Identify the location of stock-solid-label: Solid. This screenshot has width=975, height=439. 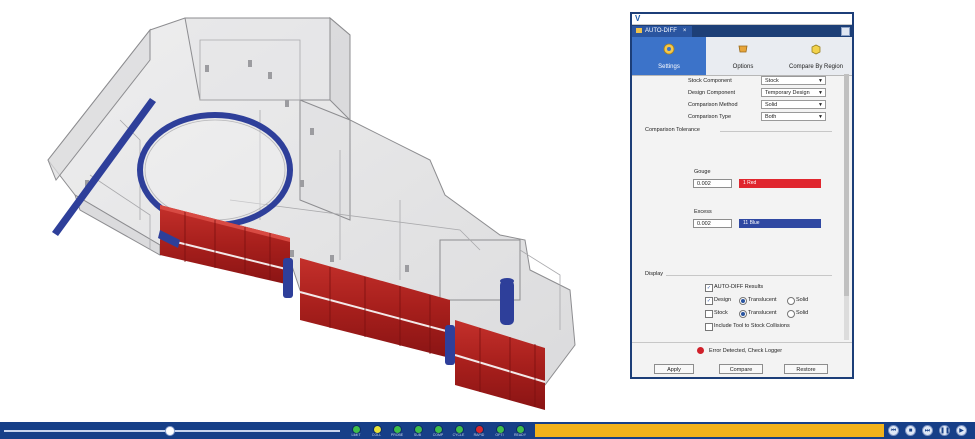
(802, 313).